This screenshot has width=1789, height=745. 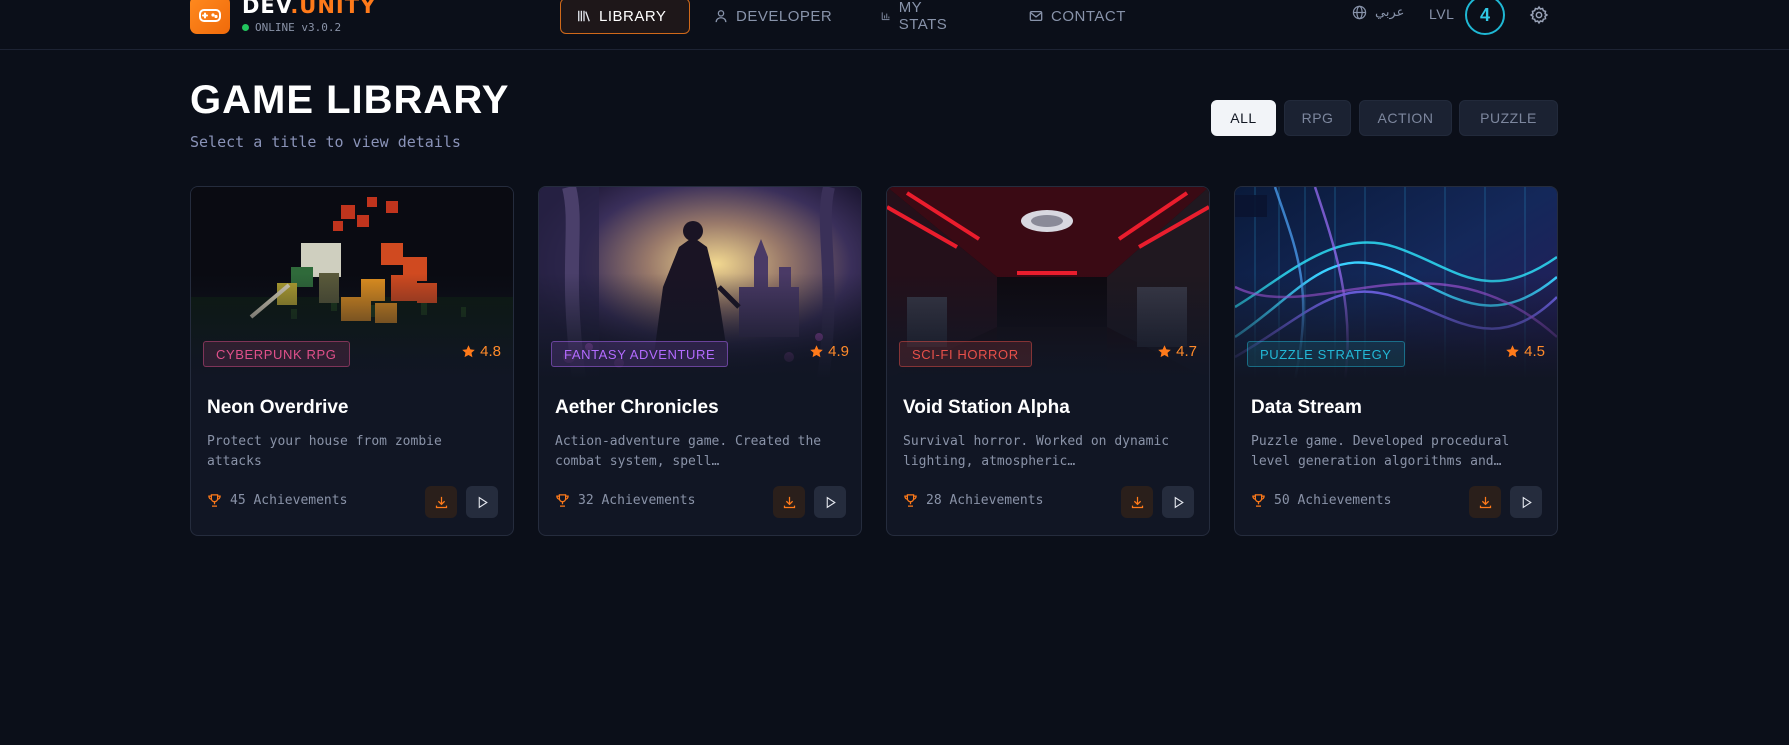 I want to click on filter-rpg-button: RPG, so click(x=1317, y=118).